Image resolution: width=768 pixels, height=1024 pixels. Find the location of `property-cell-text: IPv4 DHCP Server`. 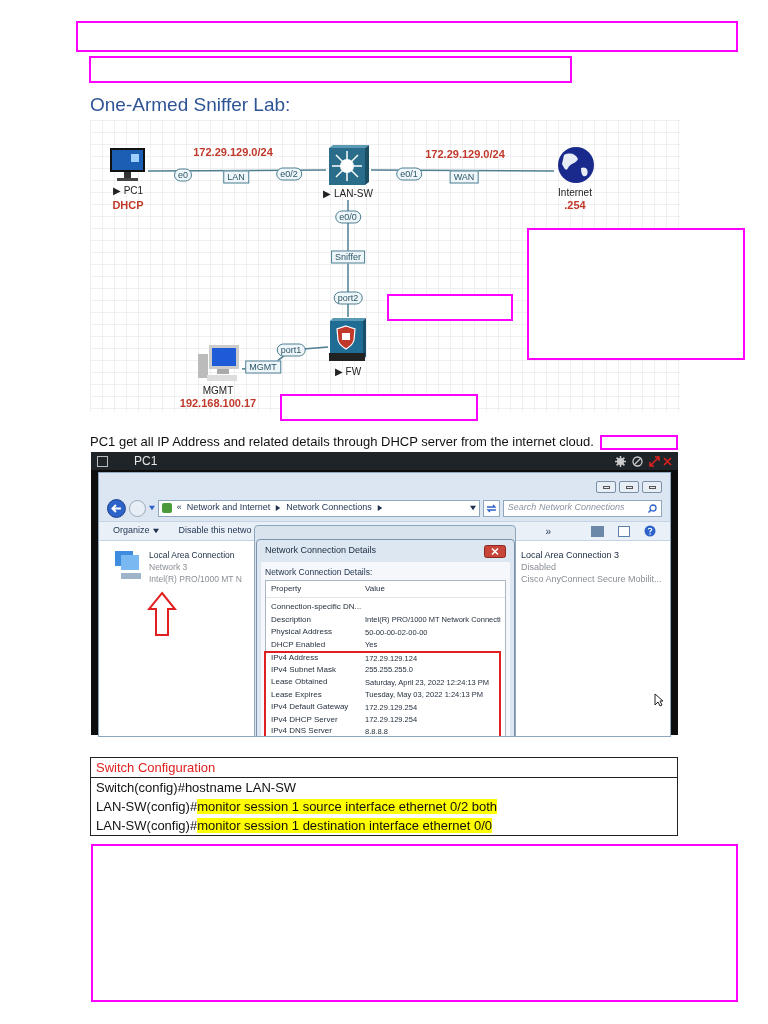

property-cell-text: IPv4 DHCP Server is located at coordinates (305, 719).